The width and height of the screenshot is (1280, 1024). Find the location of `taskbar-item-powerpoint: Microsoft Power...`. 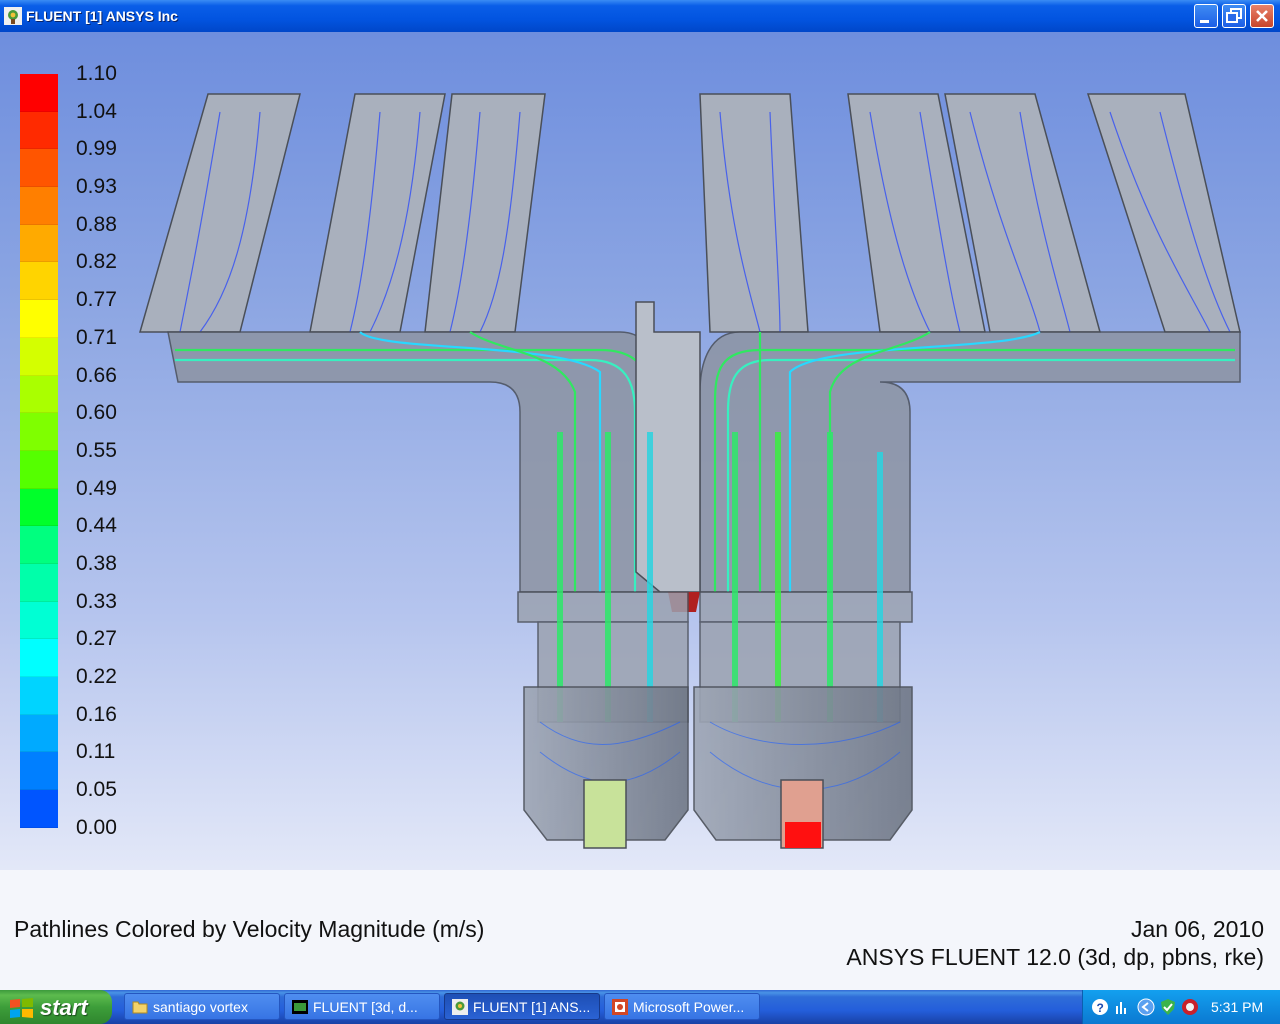

taskbar-item-powerpoint: Microsoft Power... is located at coordinates (682, 1006).